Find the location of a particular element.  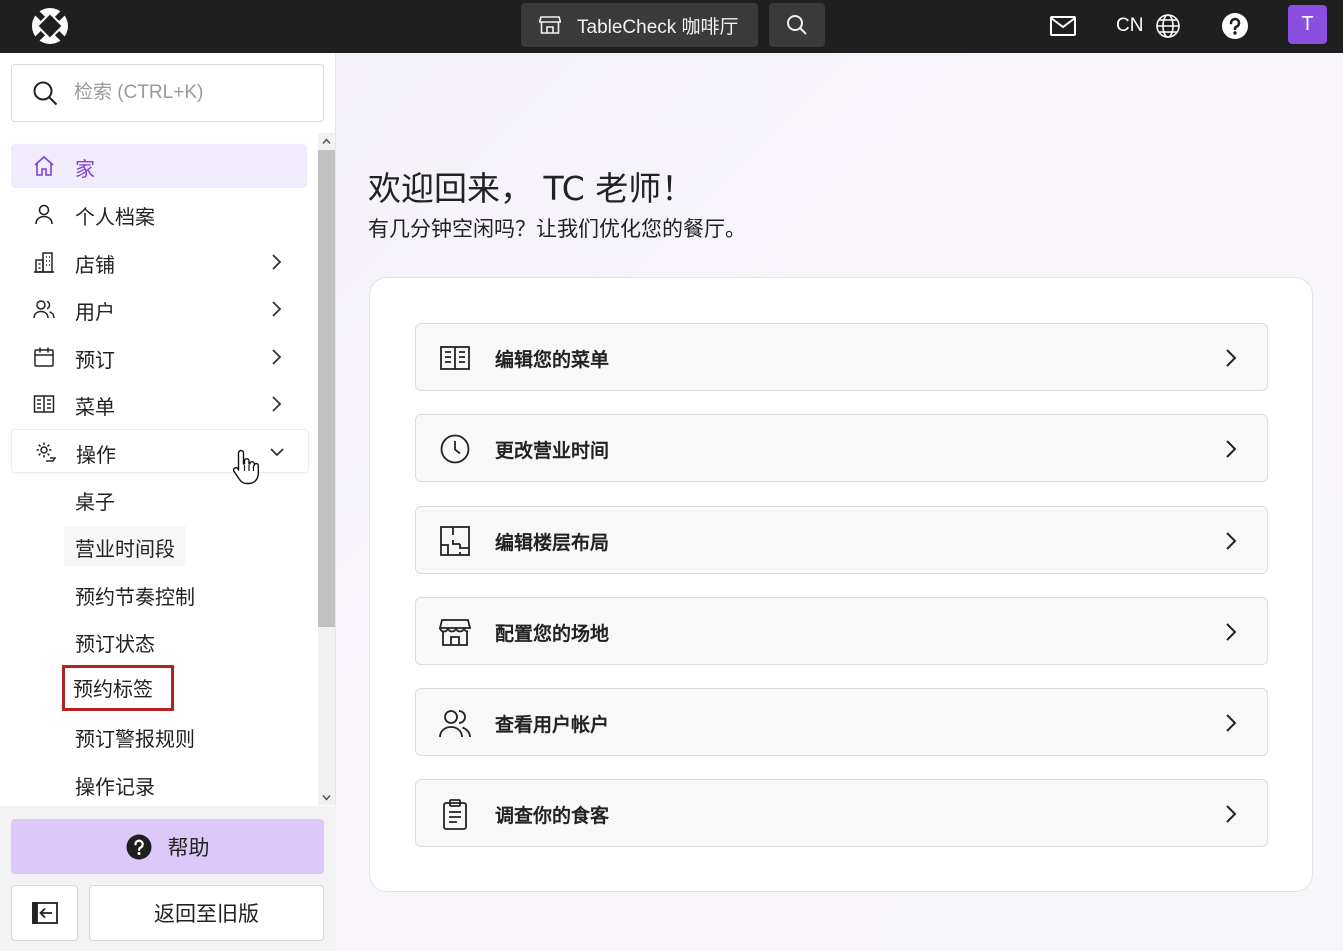

gear-hand-icon is located at coordinates (46, 452).